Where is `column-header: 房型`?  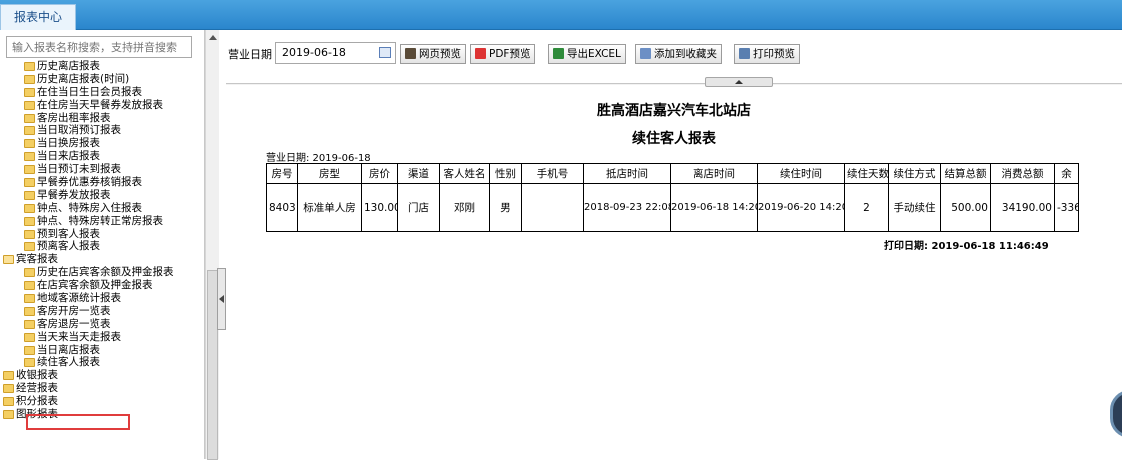
column-header: 房型 is located at coordinates (329, 173).